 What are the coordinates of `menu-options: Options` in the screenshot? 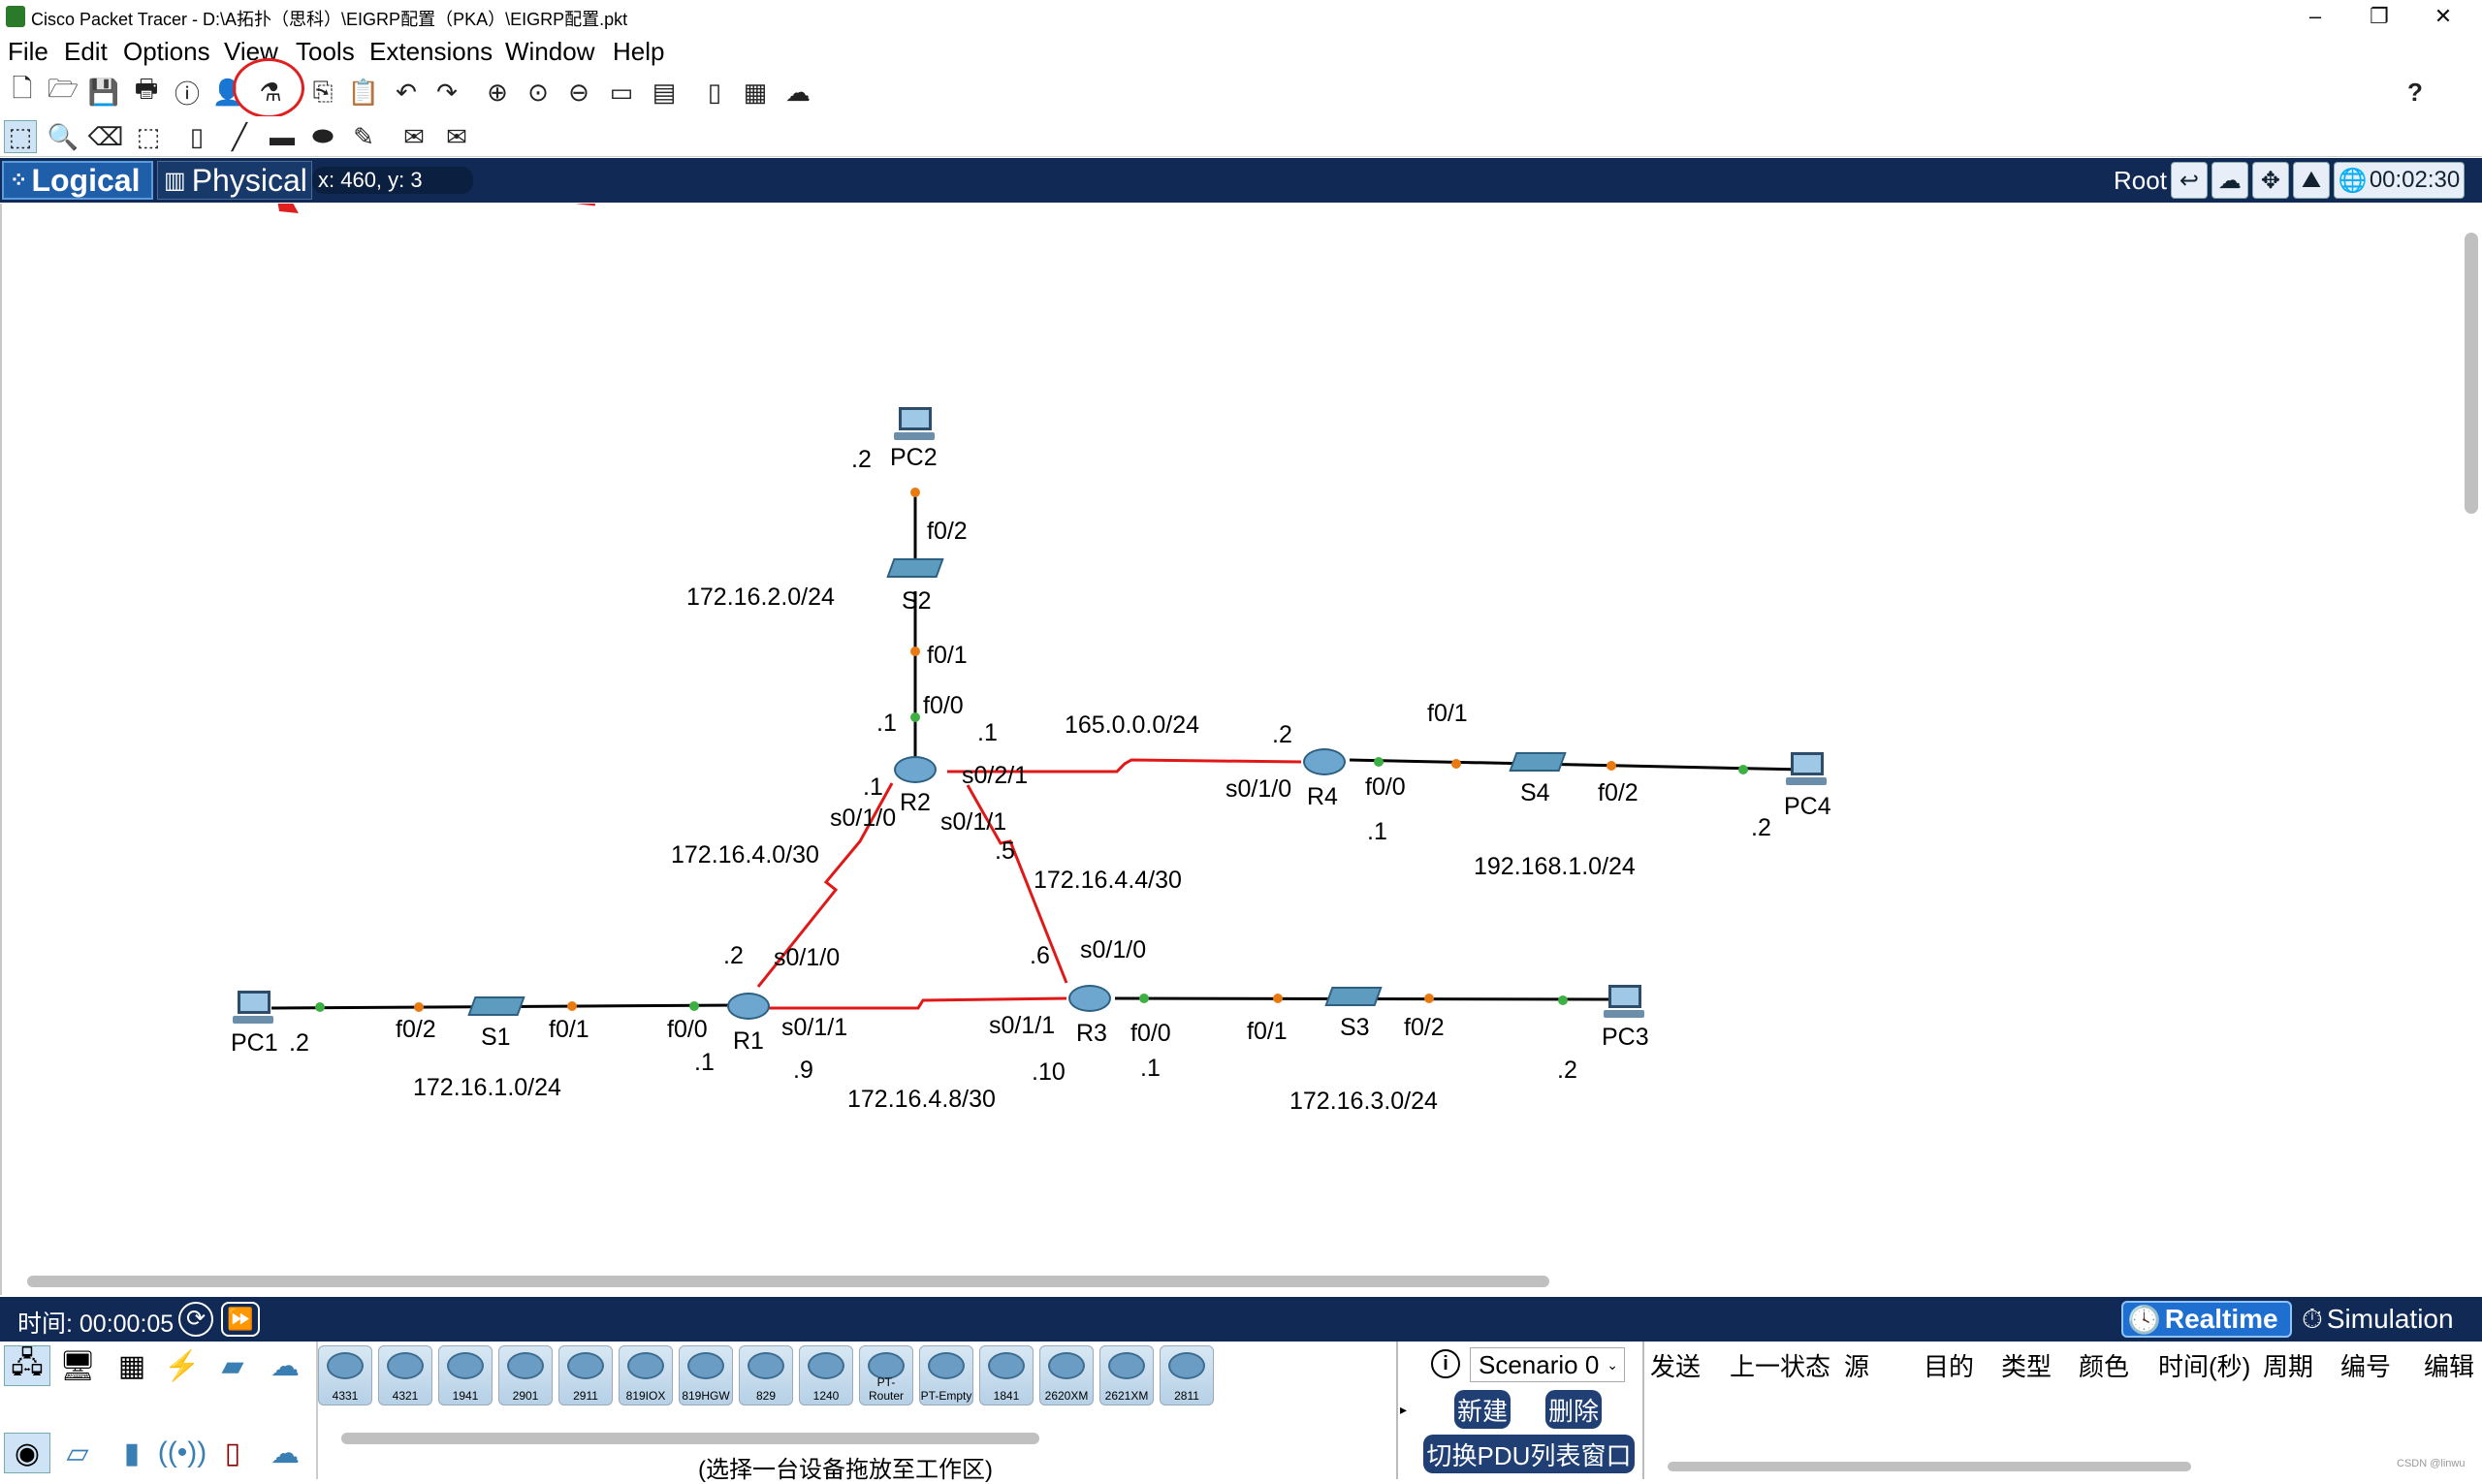 It's located at (166, 52).